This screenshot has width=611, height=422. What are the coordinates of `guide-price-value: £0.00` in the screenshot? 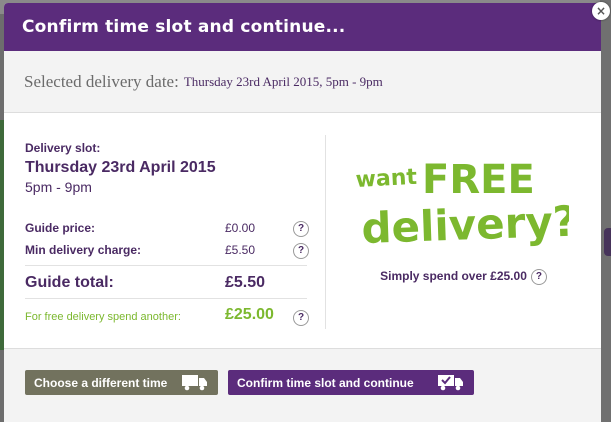 It's located at (240, 228).